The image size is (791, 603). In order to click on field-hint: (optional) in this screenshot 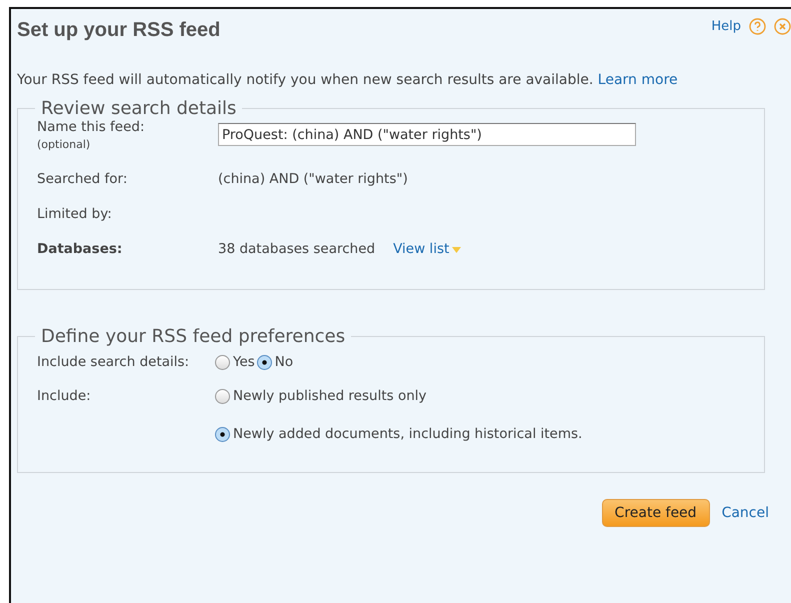, I will do `click(64, 144)`.